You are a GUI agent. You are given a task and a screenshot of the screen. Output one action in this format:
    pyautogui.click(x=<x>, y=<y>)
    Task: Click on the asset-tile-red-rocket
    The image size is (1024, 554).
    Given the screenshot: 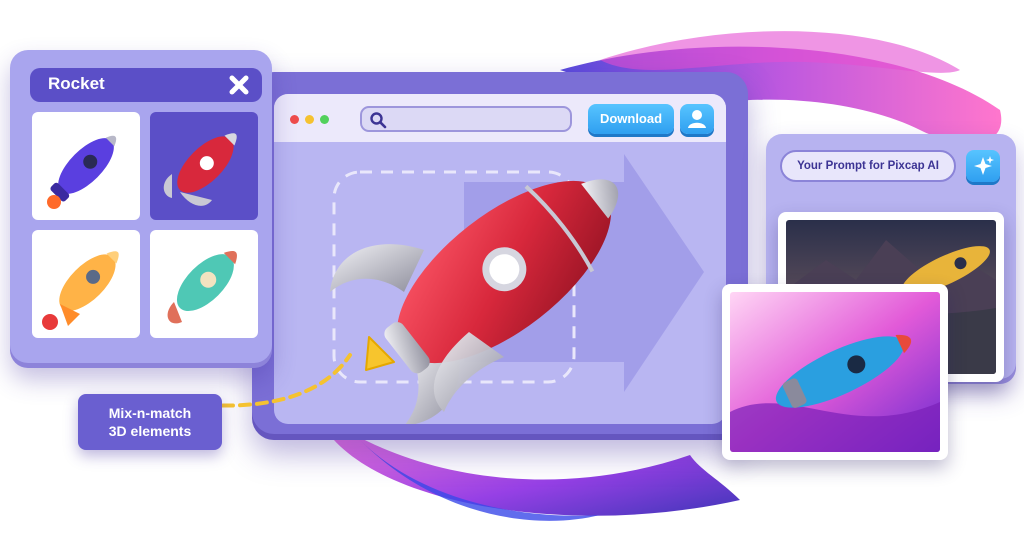 What is the action you would take?
    pyautogui.click(x=204, y=166)
    